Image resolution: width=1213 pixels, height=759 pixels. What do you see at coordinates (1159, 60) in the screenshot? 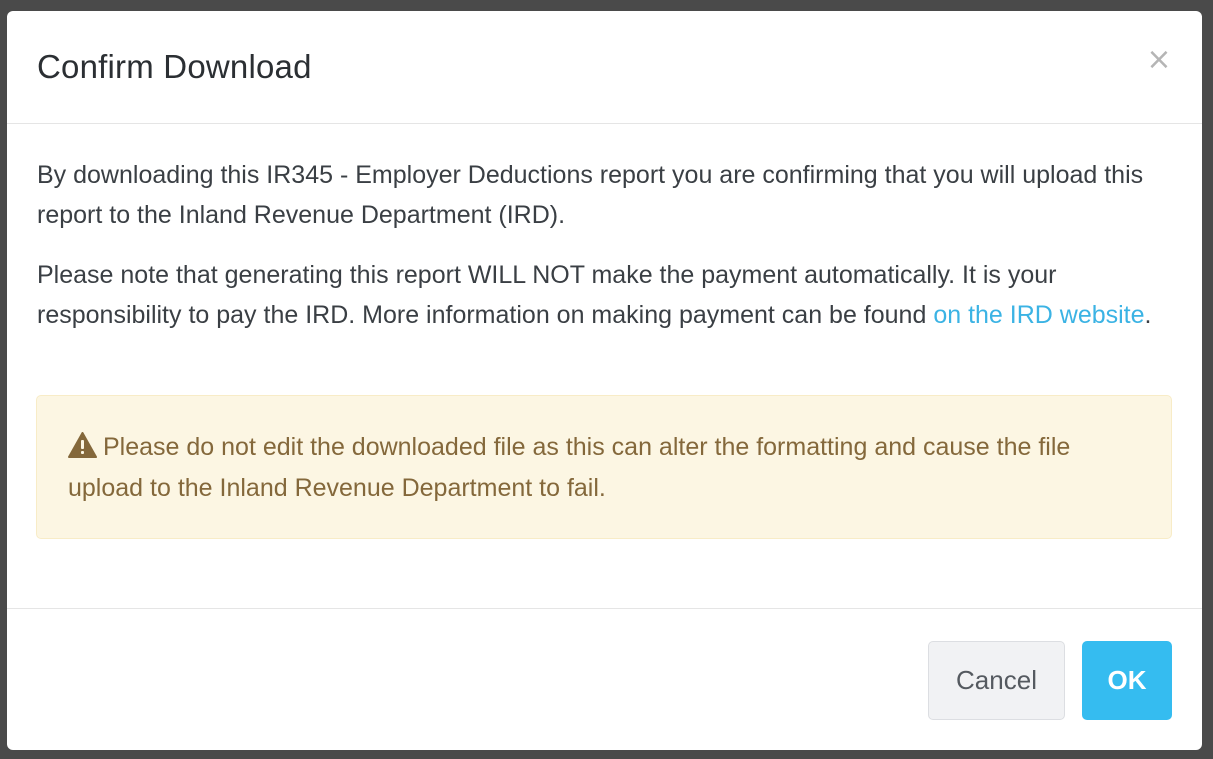
I see `close-icon: ×` at bounding box center [1159, 60].